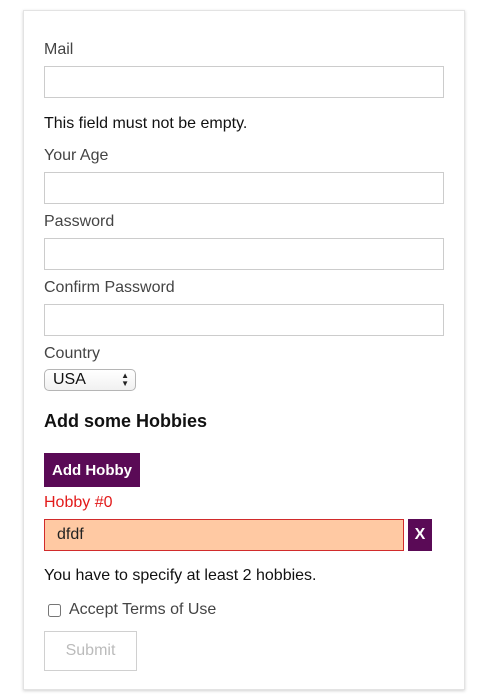  Describe the element at coordinates (420, 535) in the screenshot. I see `remove-hobby-0-button: X` at that location.